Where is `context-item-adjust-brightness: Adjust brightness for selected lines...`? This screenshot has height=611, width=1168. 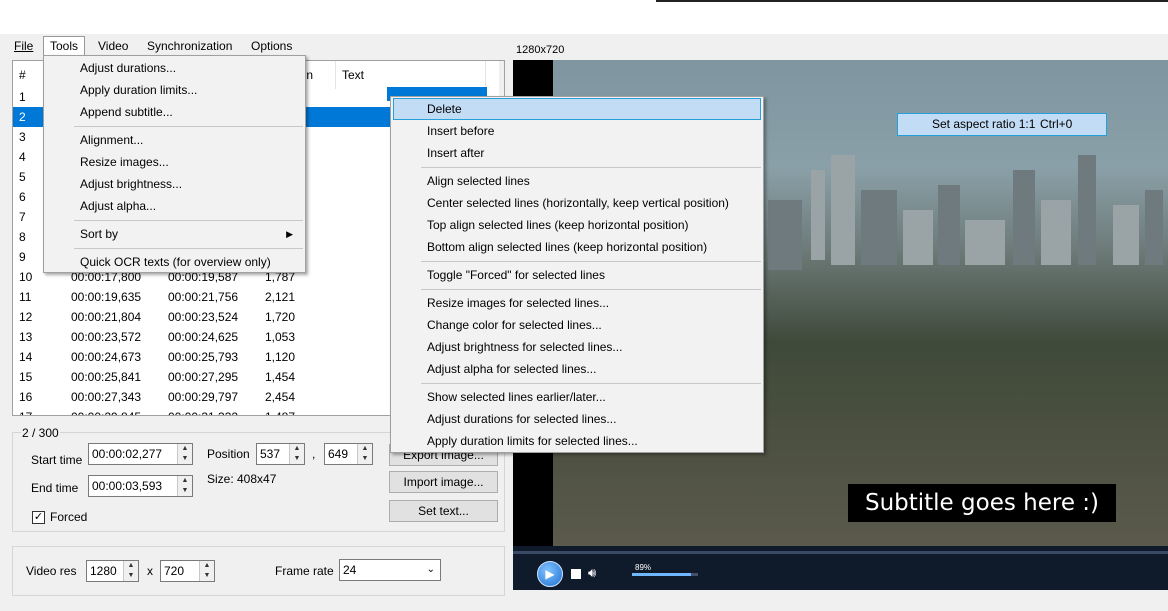 context-item-adjust-brightness: Adjust brightness for selected lines... is located at coordinates (577, 347).